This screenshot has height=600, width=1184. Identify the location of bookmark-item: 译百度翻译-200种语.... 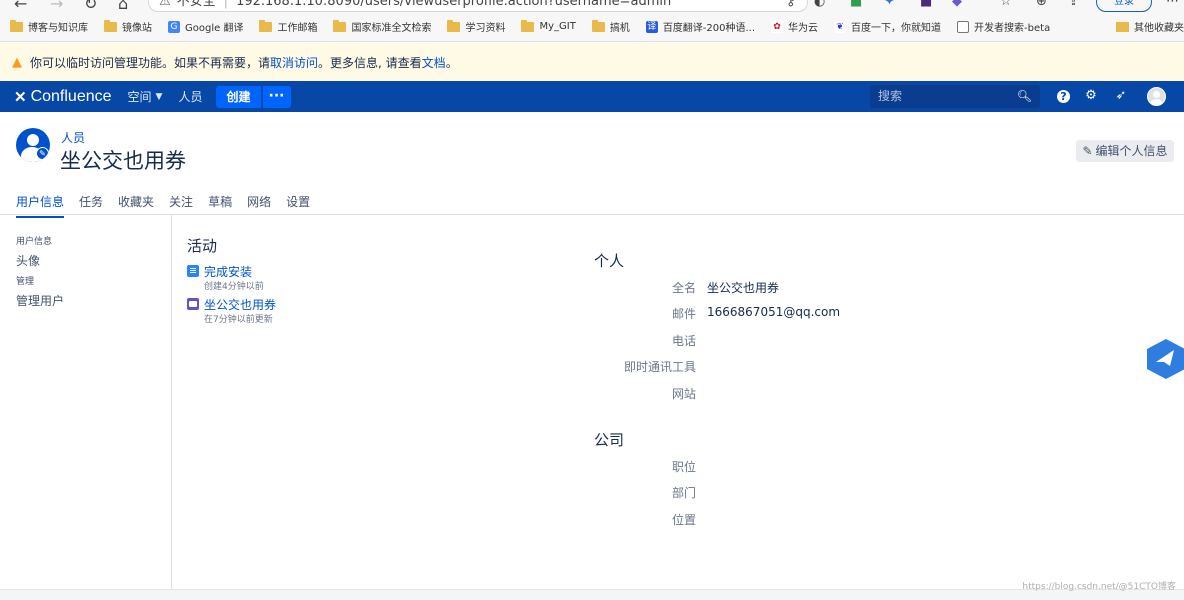
(700, 26).